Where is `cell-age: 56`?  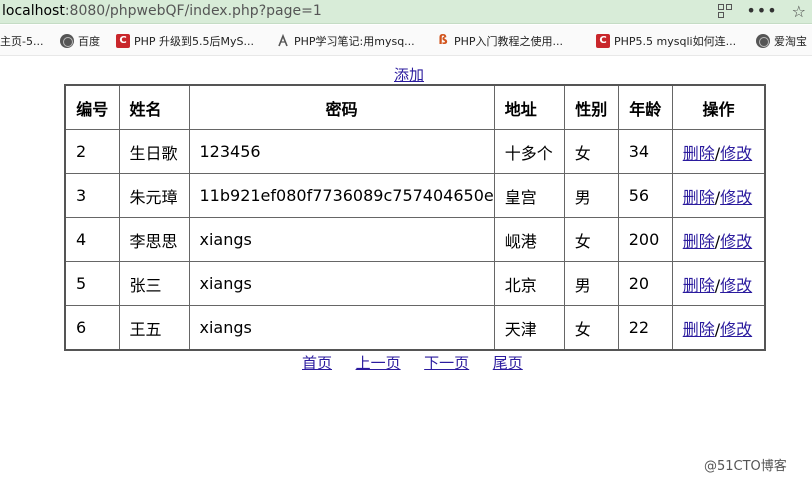 cell-age: 56 is located at coordinates (645, 195).